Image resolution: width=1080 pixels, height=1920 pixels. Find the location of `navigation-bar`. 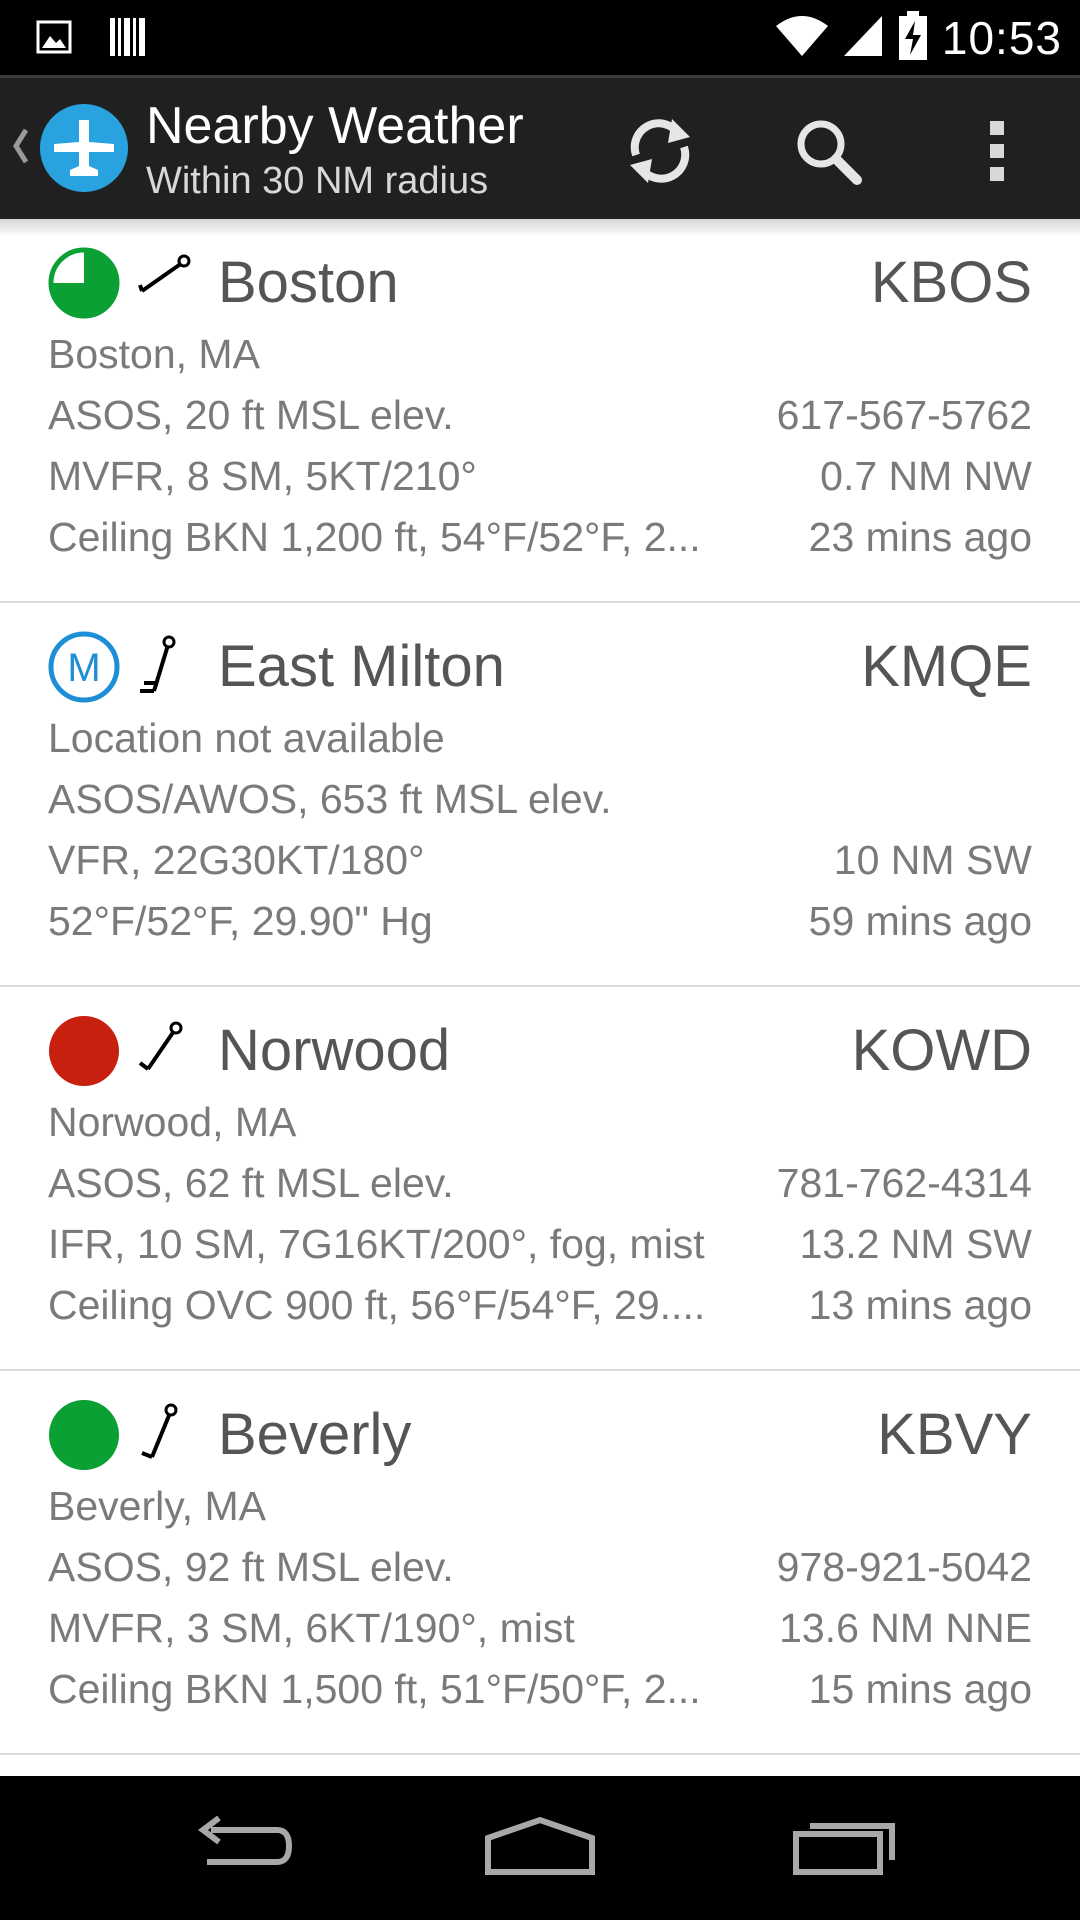

navigation-bar is located at coordinates (540, 1848).